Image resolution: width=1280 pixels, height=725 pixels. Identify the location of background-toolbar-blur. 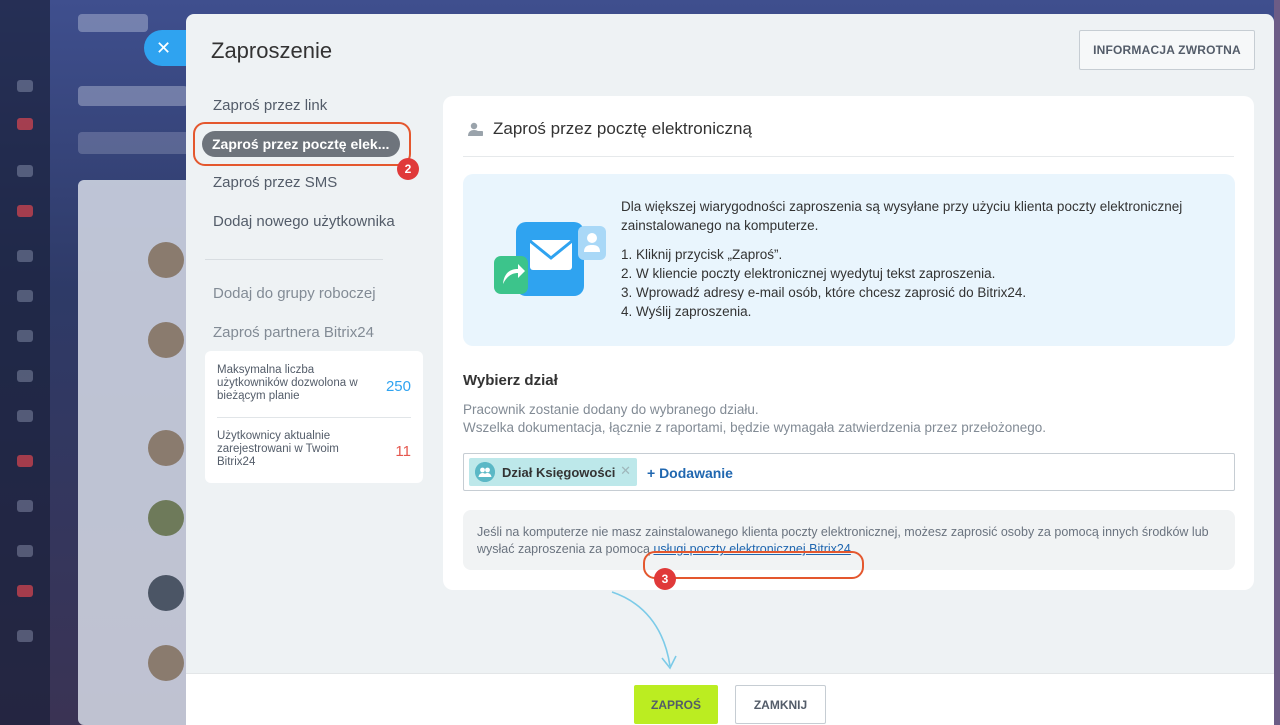
(138, 143).